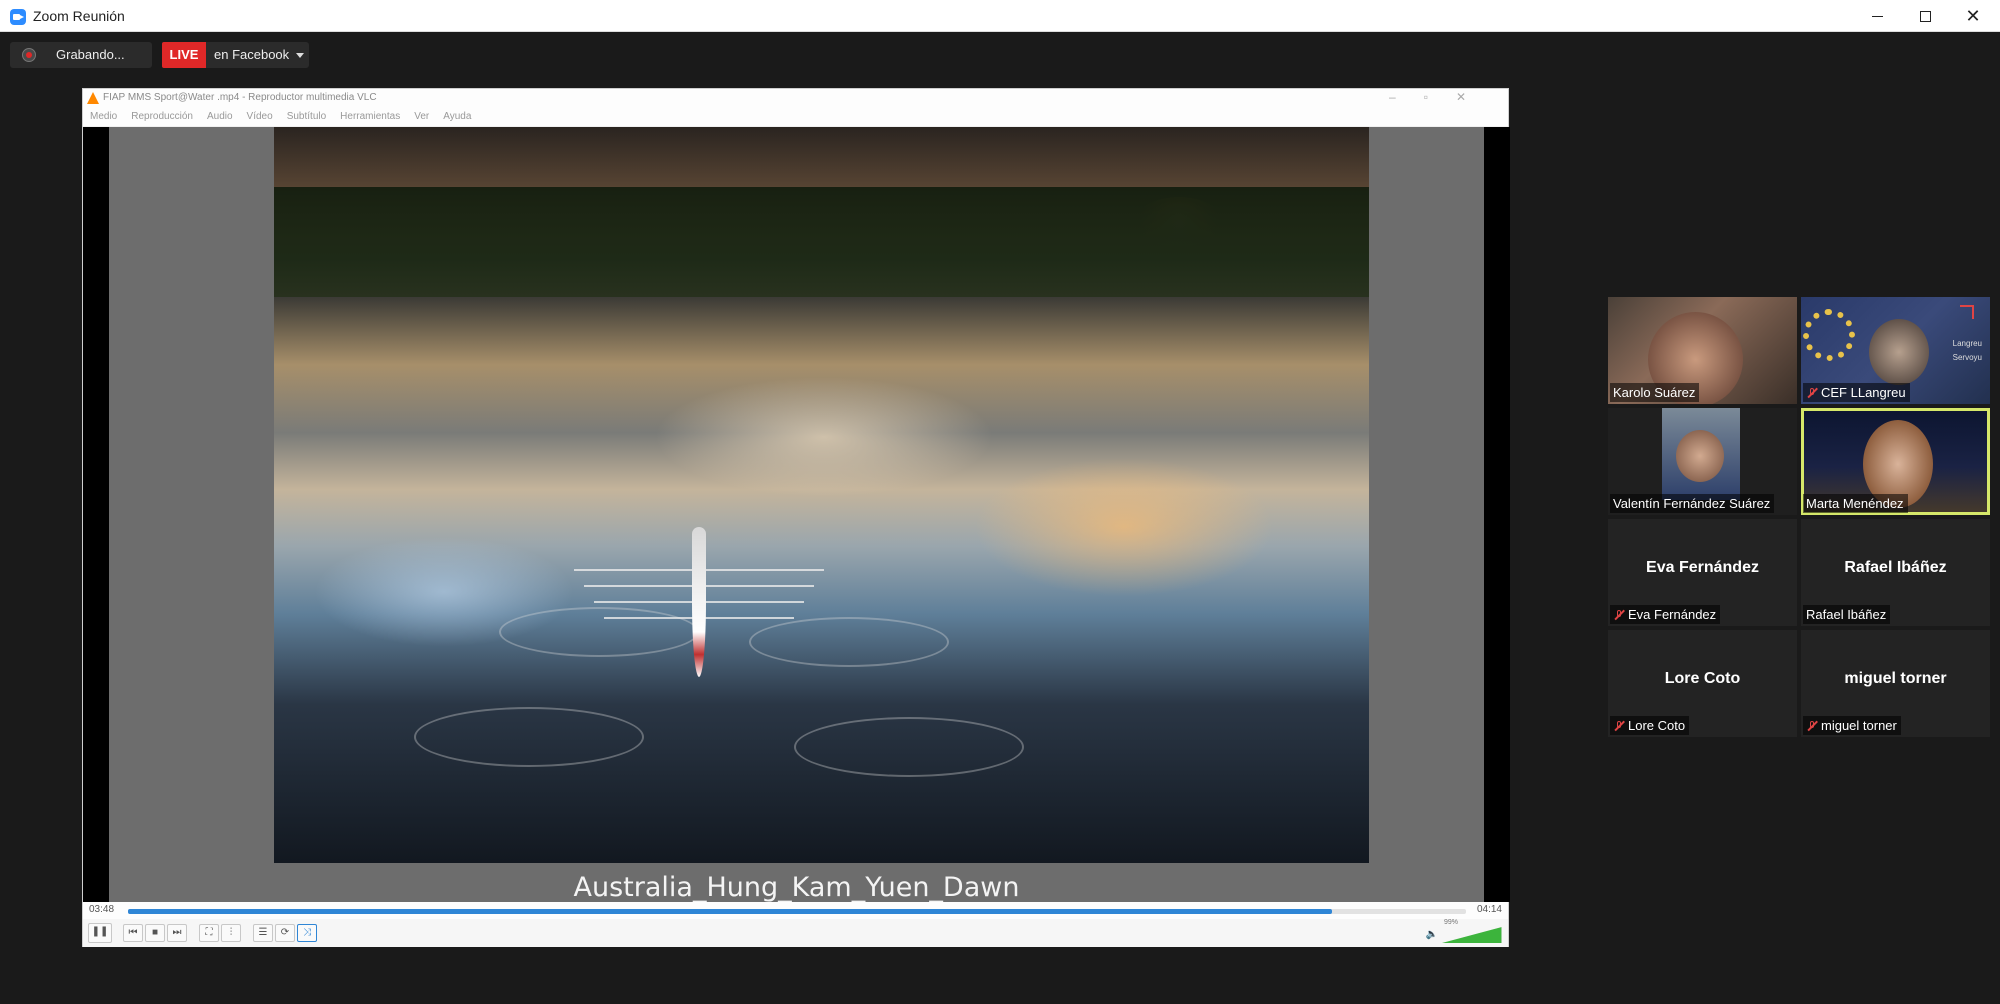 This screenshot has width=2000, height=1004. I want to click on rowing-boat, so click(699, 602).